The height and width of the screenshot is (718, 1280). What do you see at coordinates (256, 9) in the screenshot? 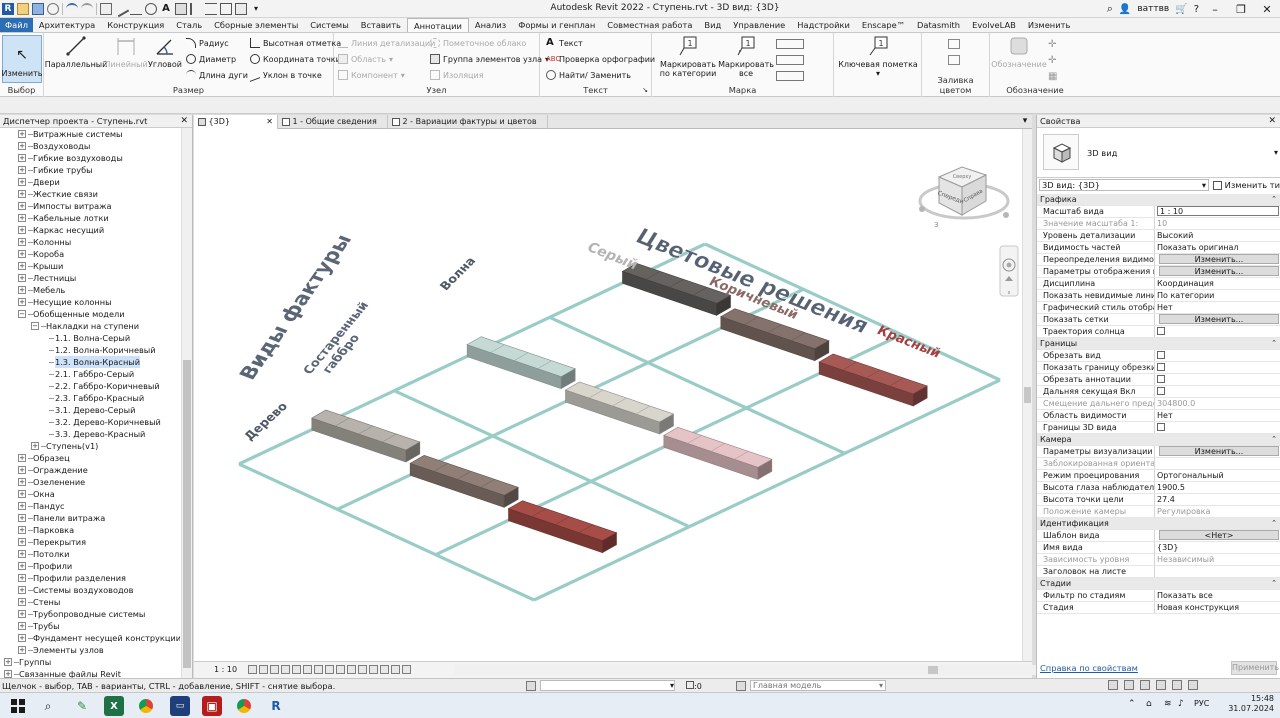
I see `customize-qat-icon: ▾` at bounding box center [256, 9].